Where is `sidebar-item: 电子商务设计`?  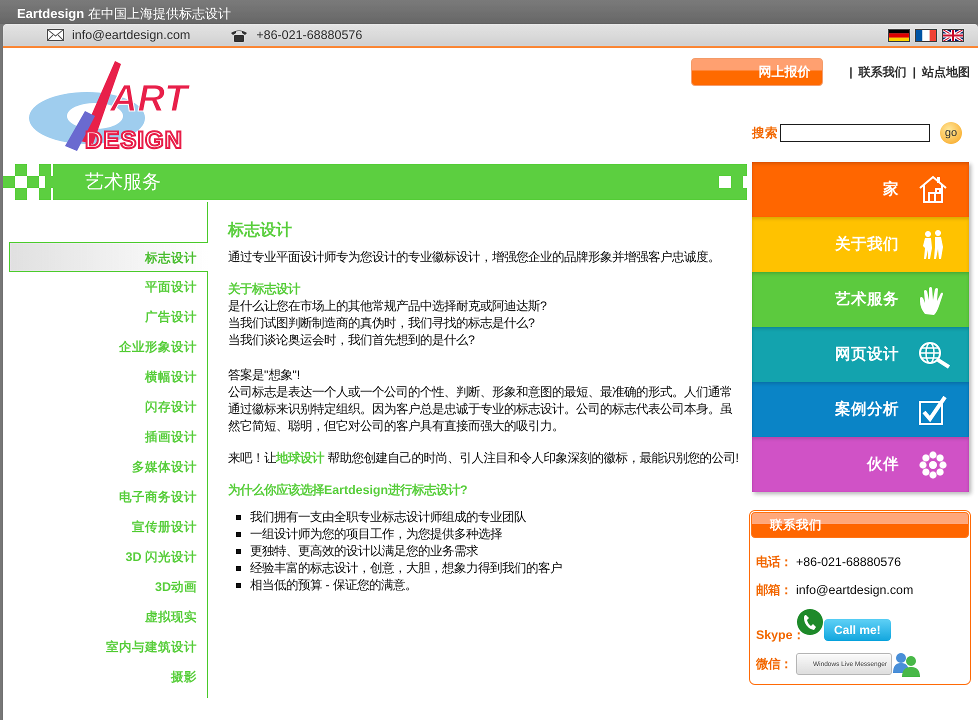
sidebar-item: 电子商务设计 is located at coordinates (108, 497).